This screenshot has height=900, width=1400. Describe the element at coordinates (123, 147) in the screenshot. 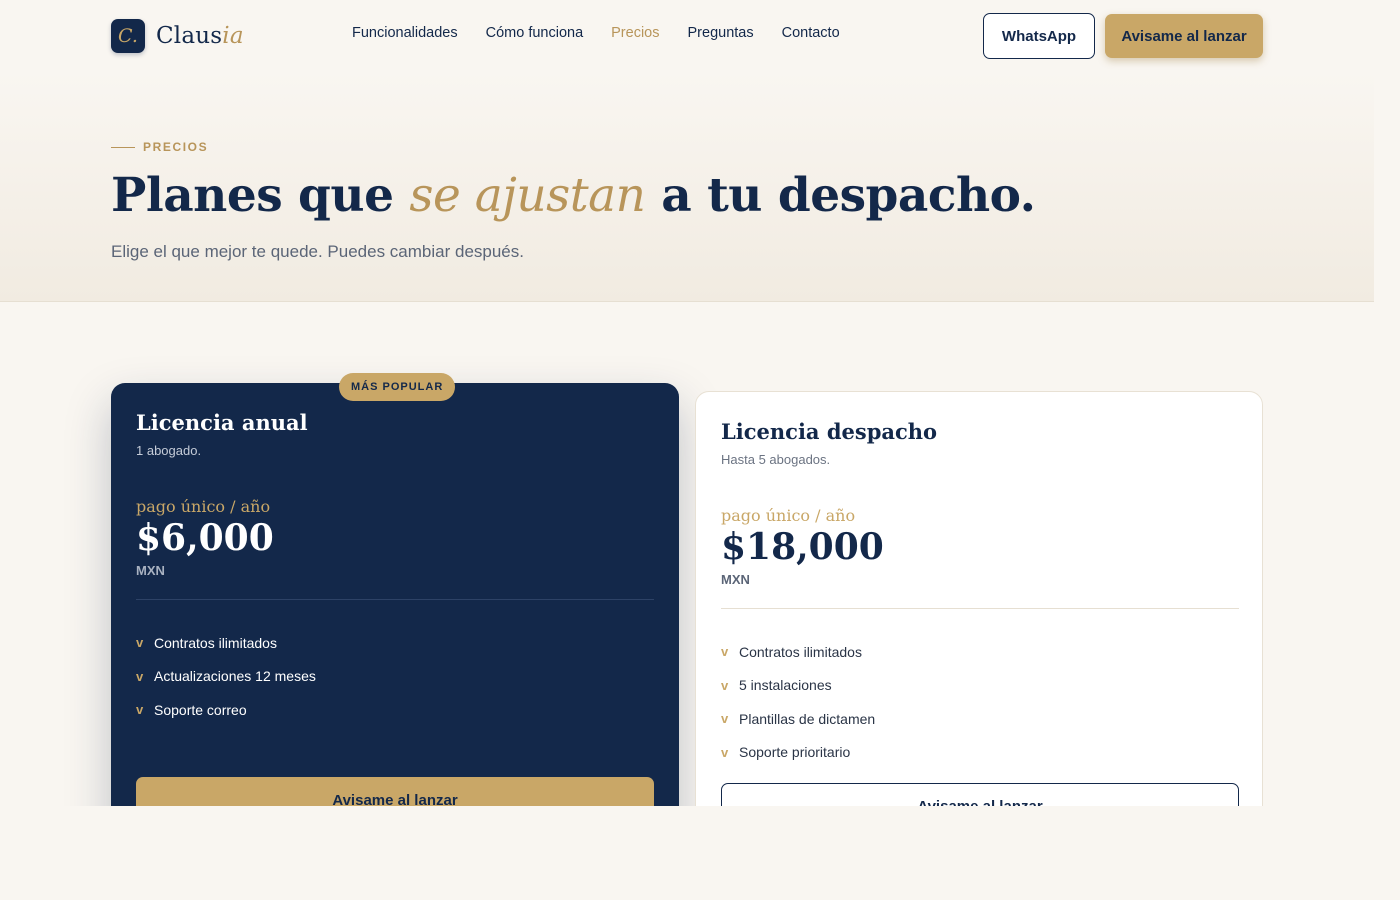

I see `eyebrow-line` at that location.